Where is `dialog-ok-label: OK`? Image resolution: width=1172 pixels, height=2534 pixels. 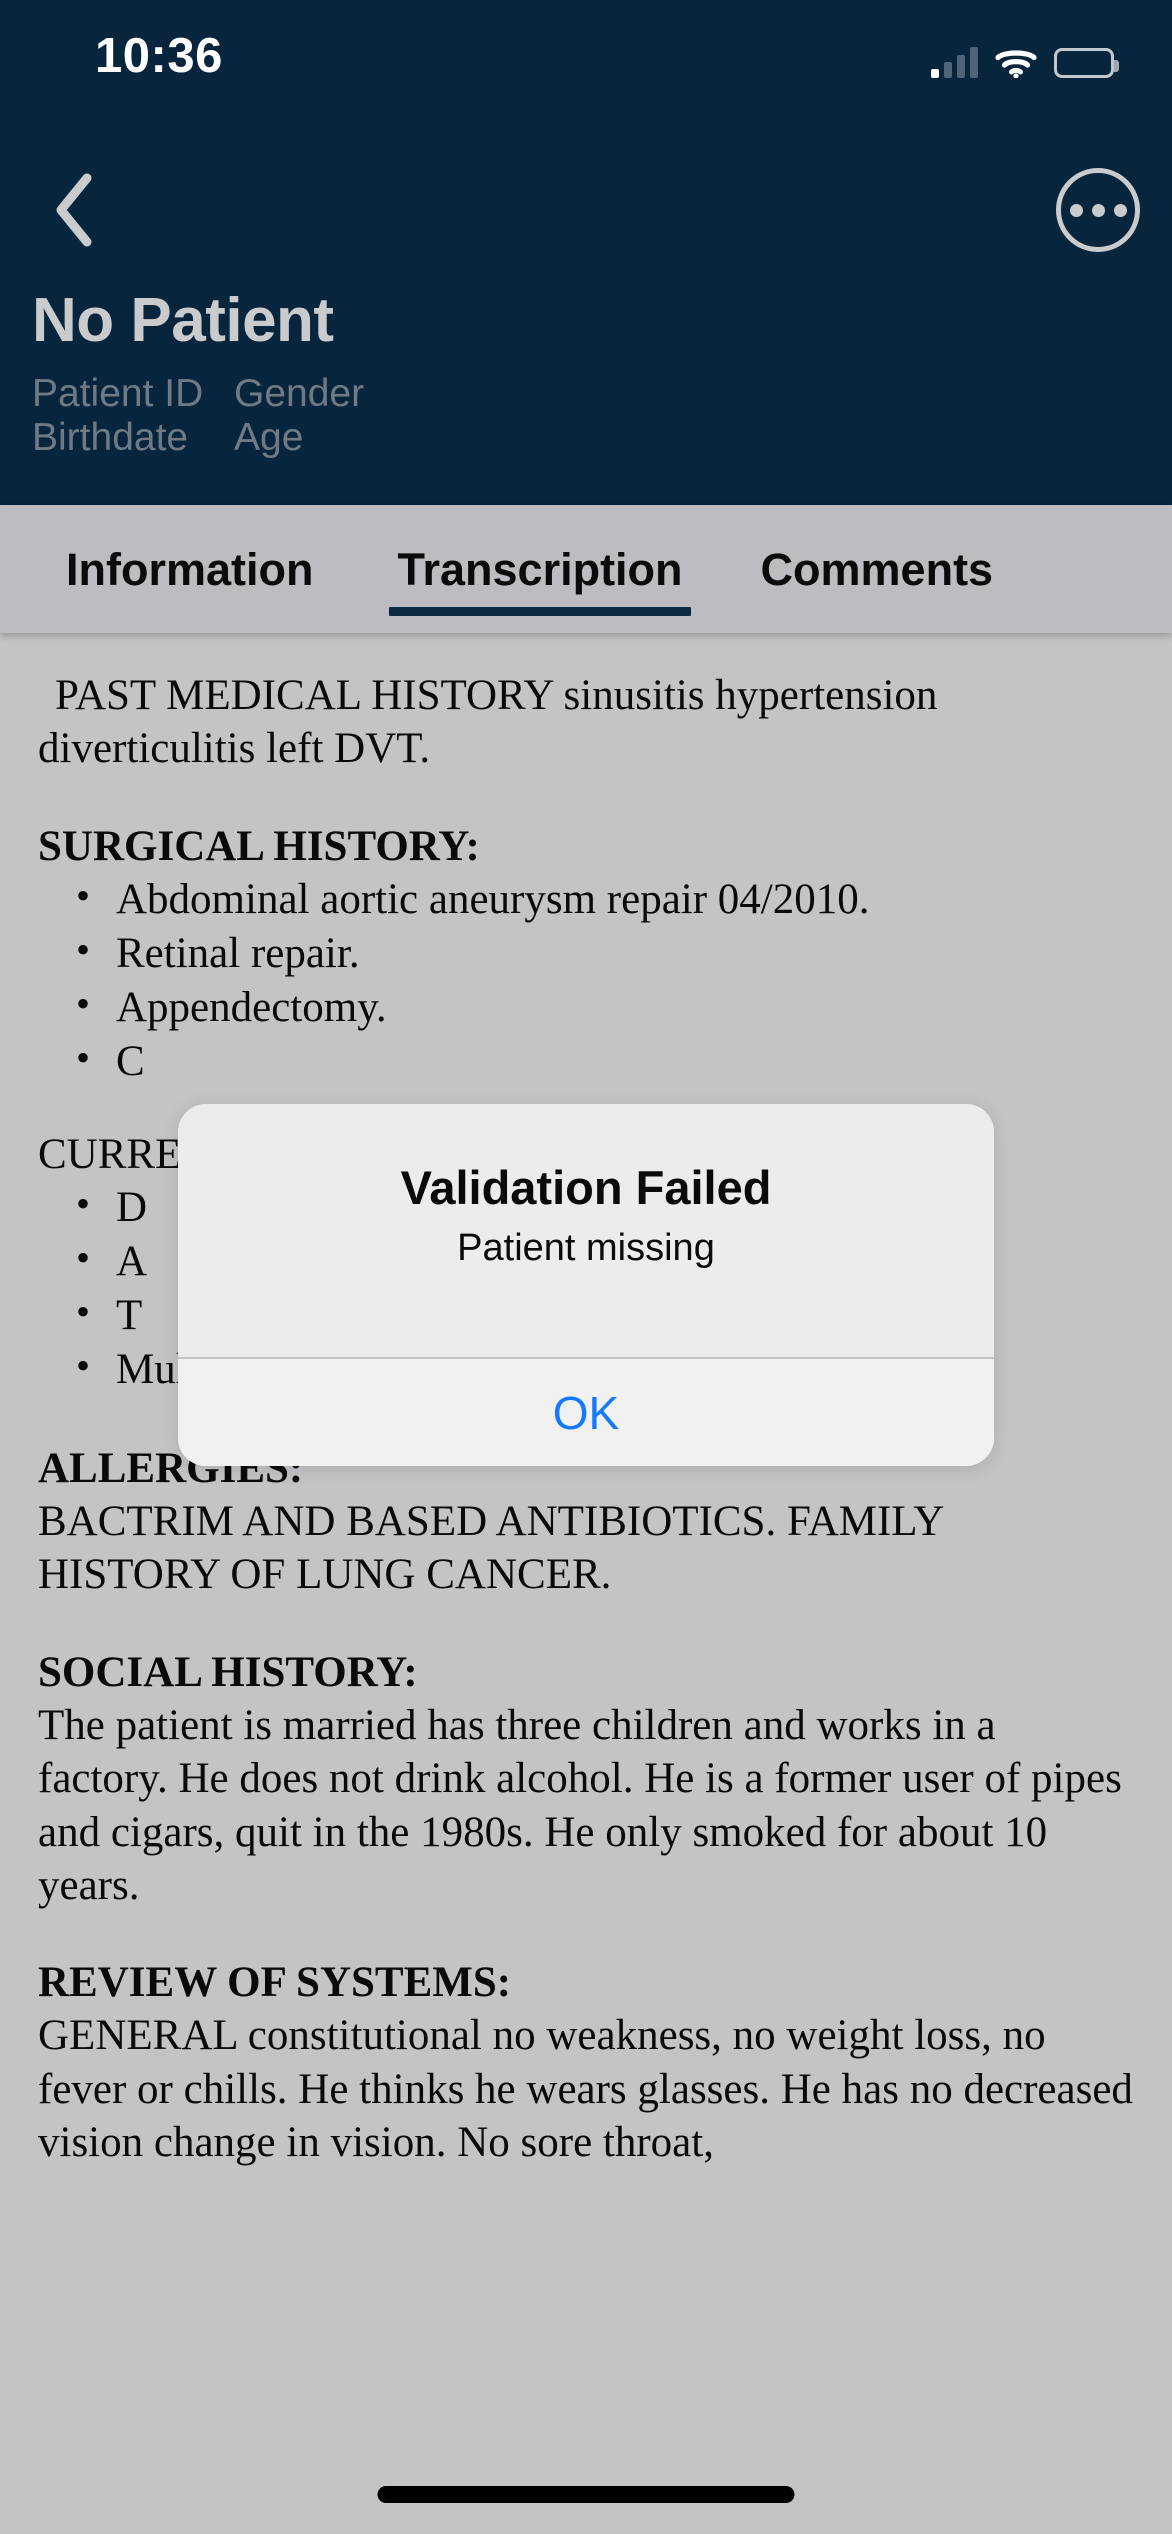
dialog-ok-label: OK is located at coordinates (586, 1412).